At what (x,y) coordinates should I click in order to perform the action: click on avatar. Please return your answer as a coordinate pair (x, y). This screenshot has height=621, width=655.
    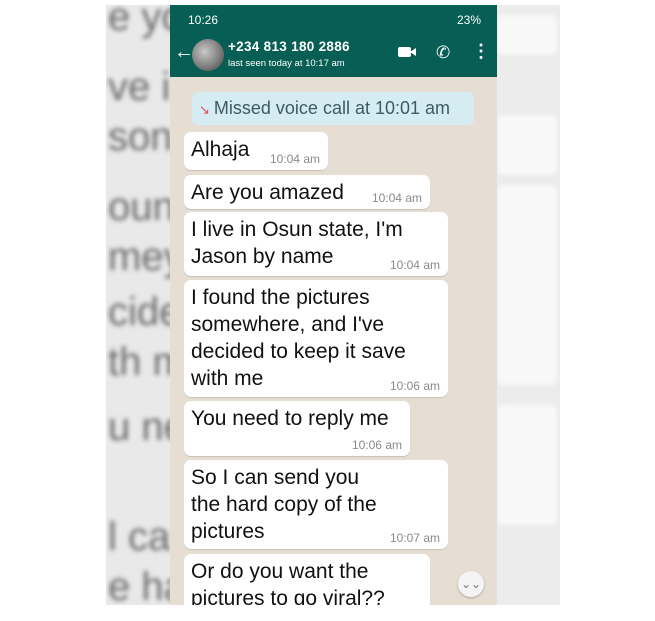
    Looking at the image, I should click on (208, 55).